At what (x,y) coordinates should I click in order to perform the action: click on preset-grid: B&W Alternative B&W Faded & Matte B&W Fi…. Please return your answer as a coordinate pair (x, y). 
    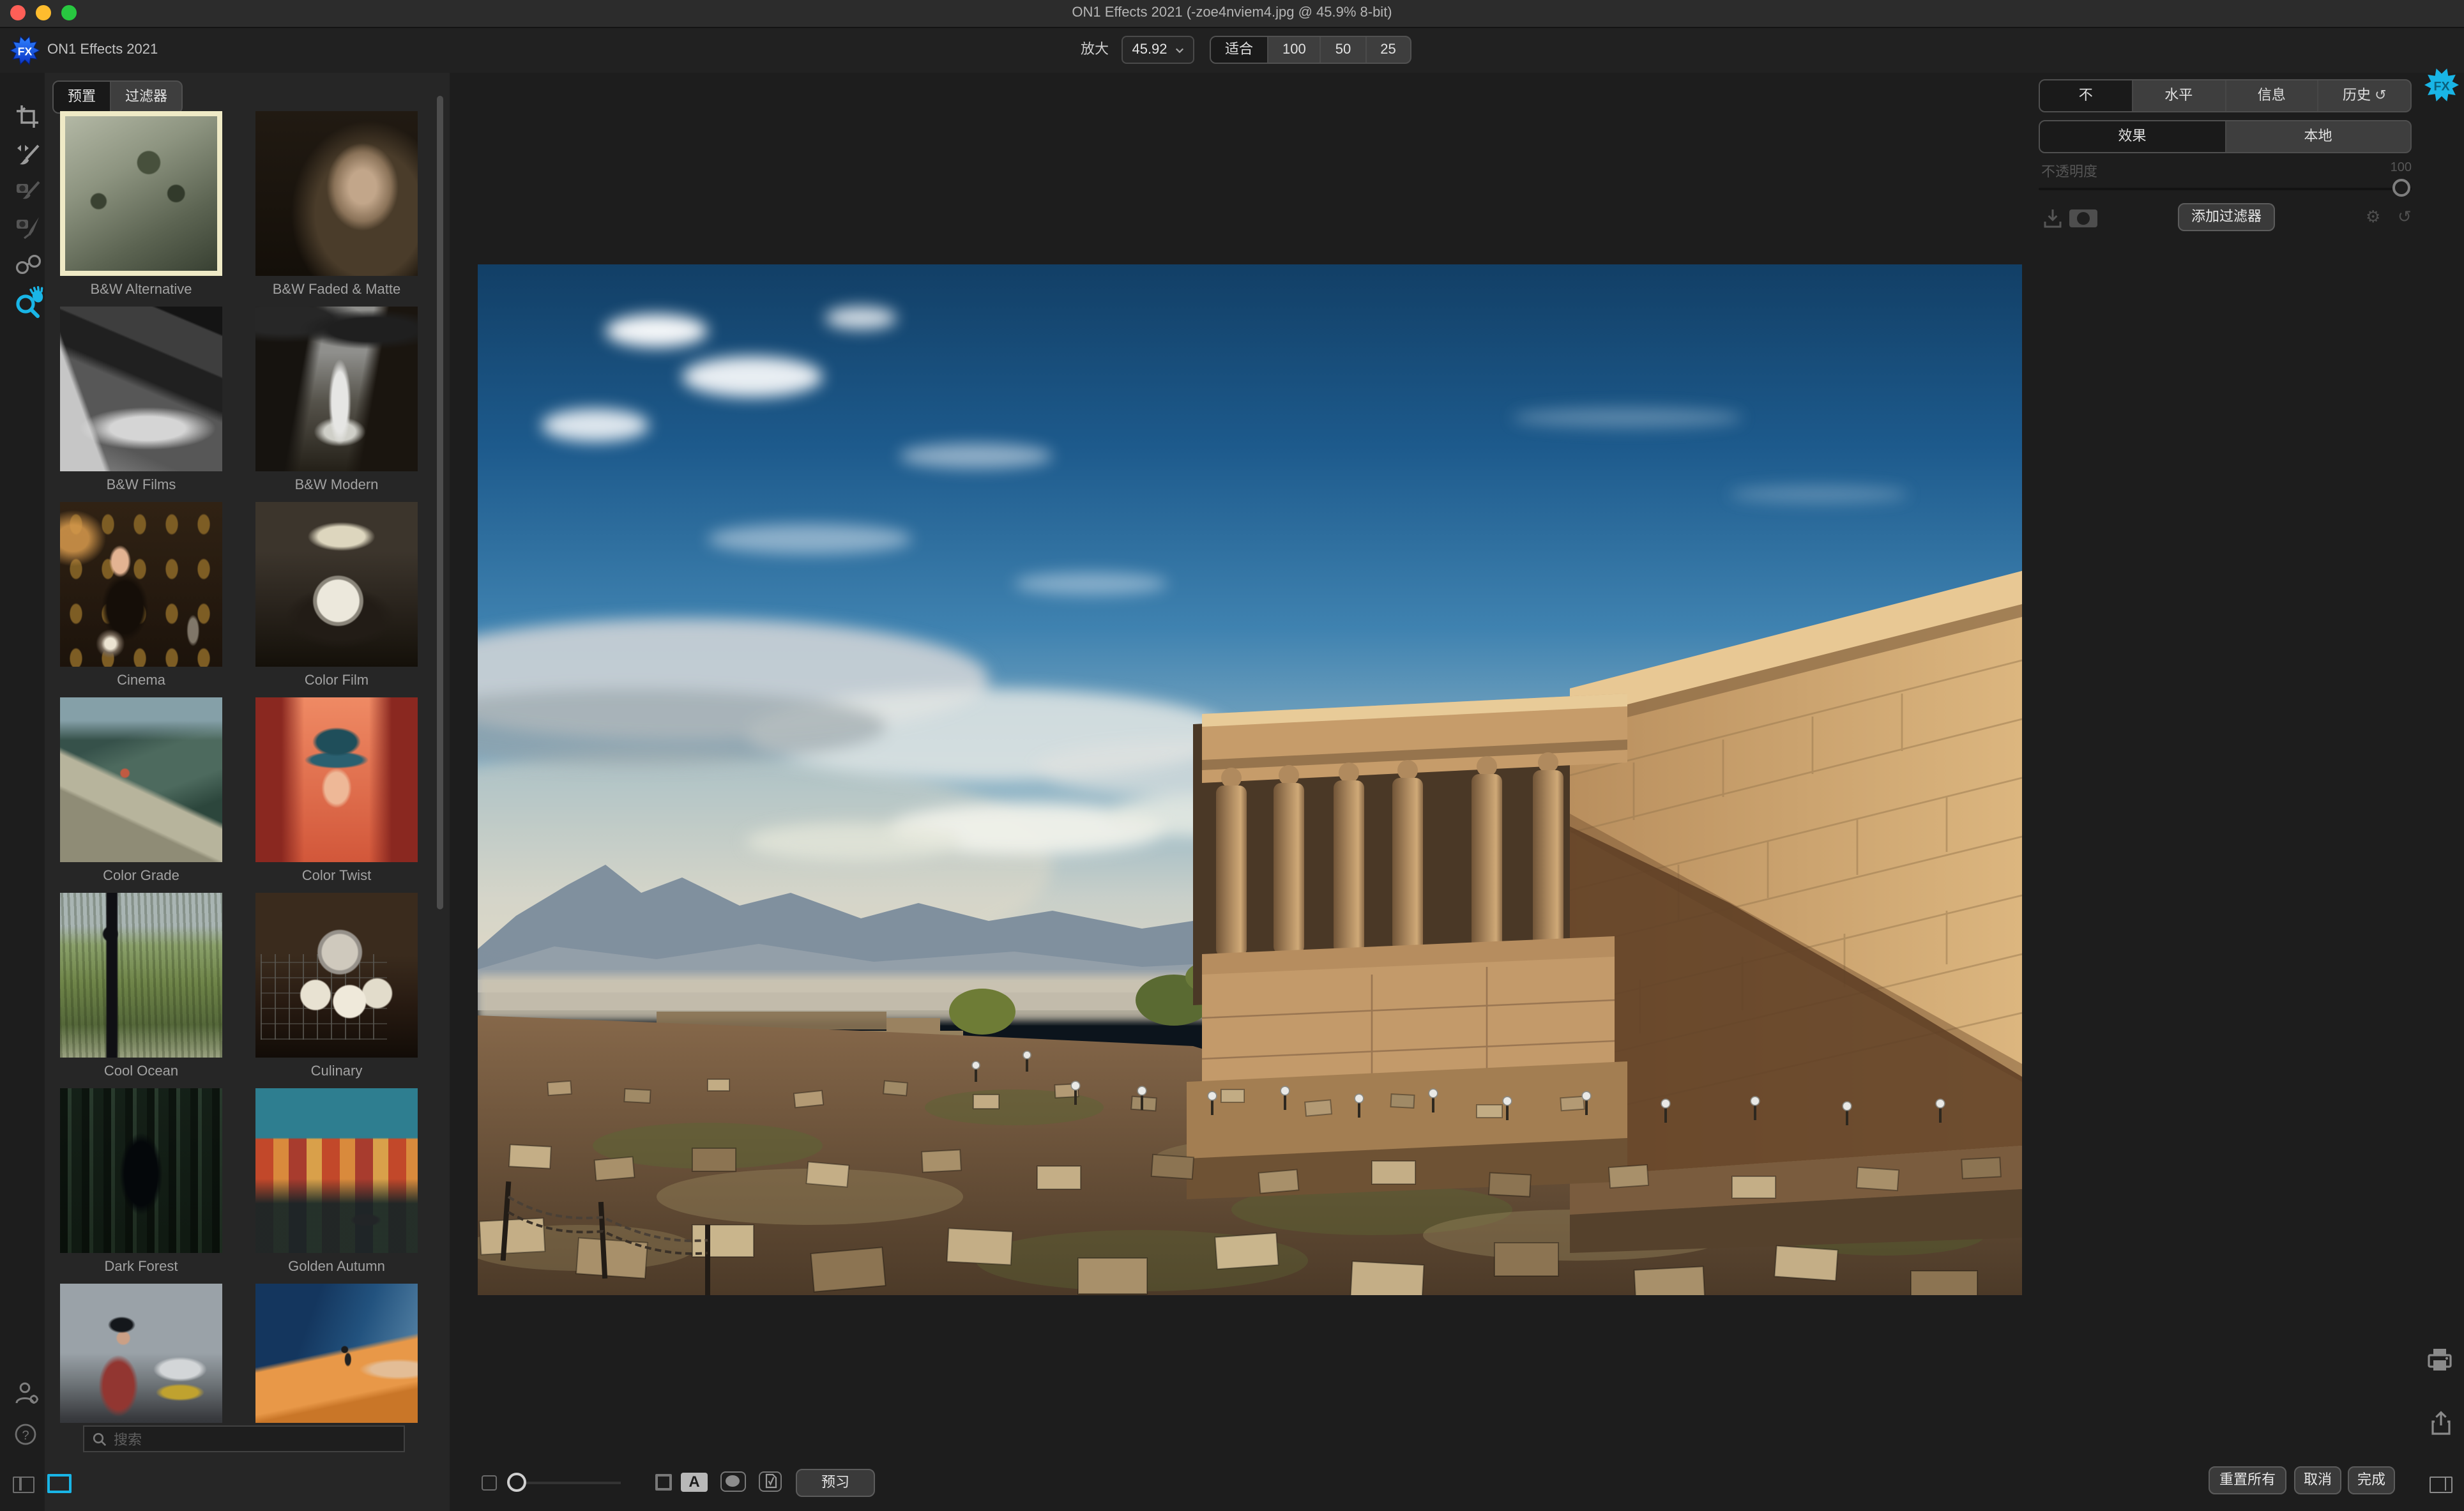
    Looking at the image, I should click on (247, 748).